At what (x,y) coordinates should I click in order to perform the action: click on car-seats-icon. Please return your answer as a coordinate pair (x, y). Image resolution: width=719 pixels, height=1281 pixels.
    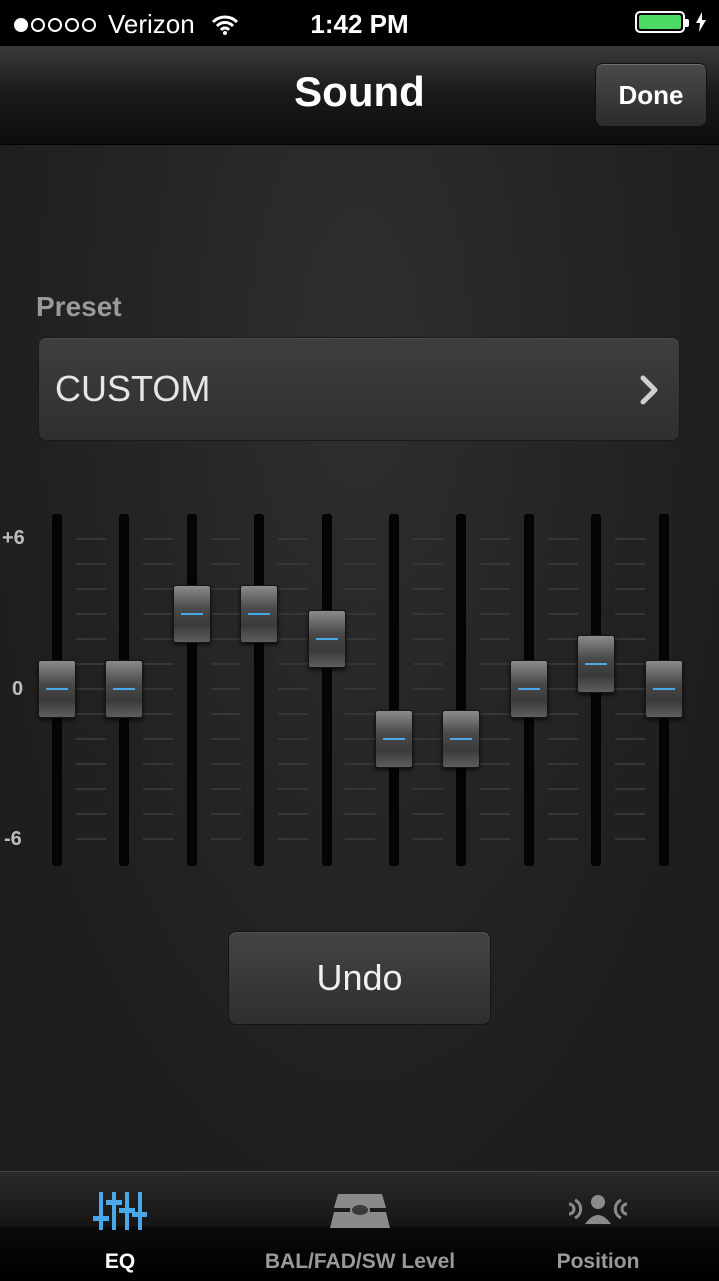
    Looking at the image, I should click on (360, 1211).